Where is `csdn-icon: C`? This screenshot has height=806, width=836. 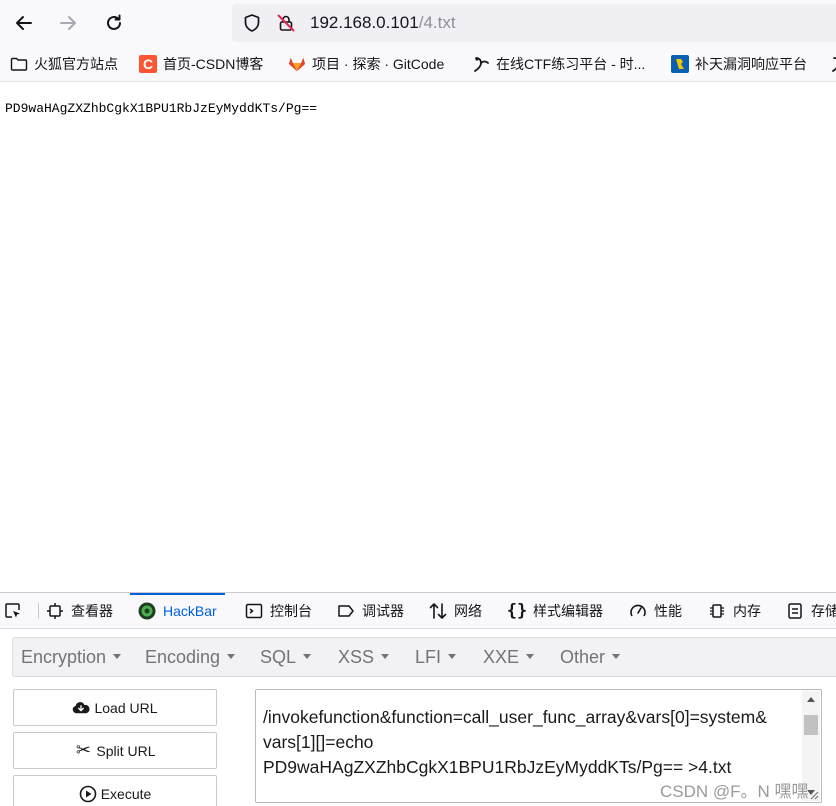 csdn-icon: C is located at coordinates (148, 64).